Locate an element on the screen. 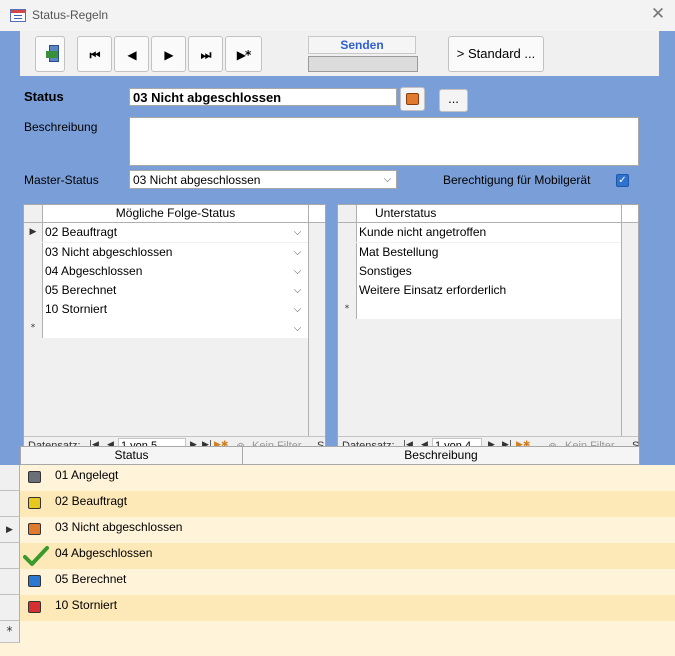  column-header-status: Status is located at coordinates (132, 455).